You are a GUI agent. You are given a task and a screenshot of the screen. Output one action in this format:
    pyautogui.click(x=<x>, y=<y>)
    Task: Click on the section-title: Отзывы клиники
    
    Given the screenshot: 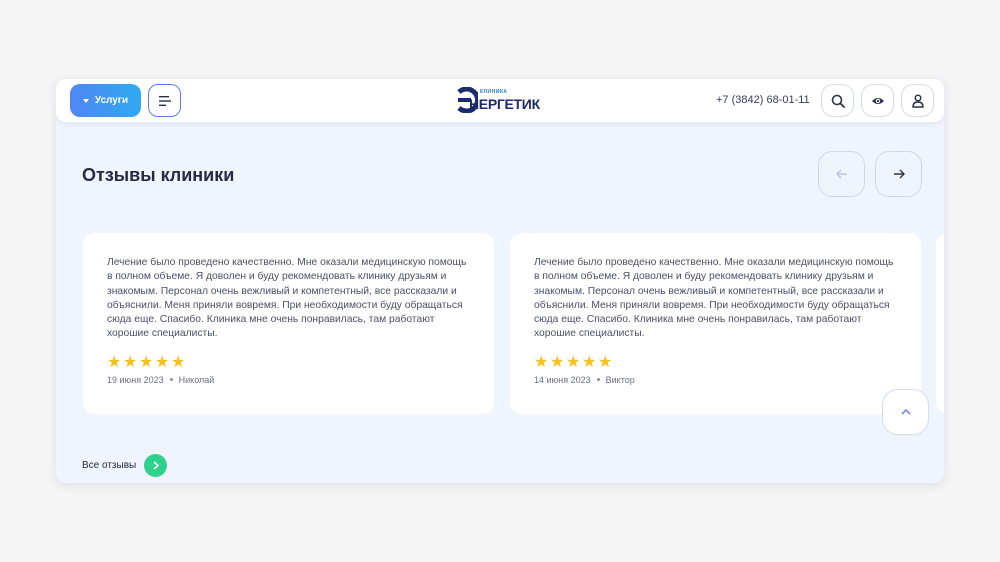 What is the action you would take?
    pyautogui.click(x=158, y=175)
    